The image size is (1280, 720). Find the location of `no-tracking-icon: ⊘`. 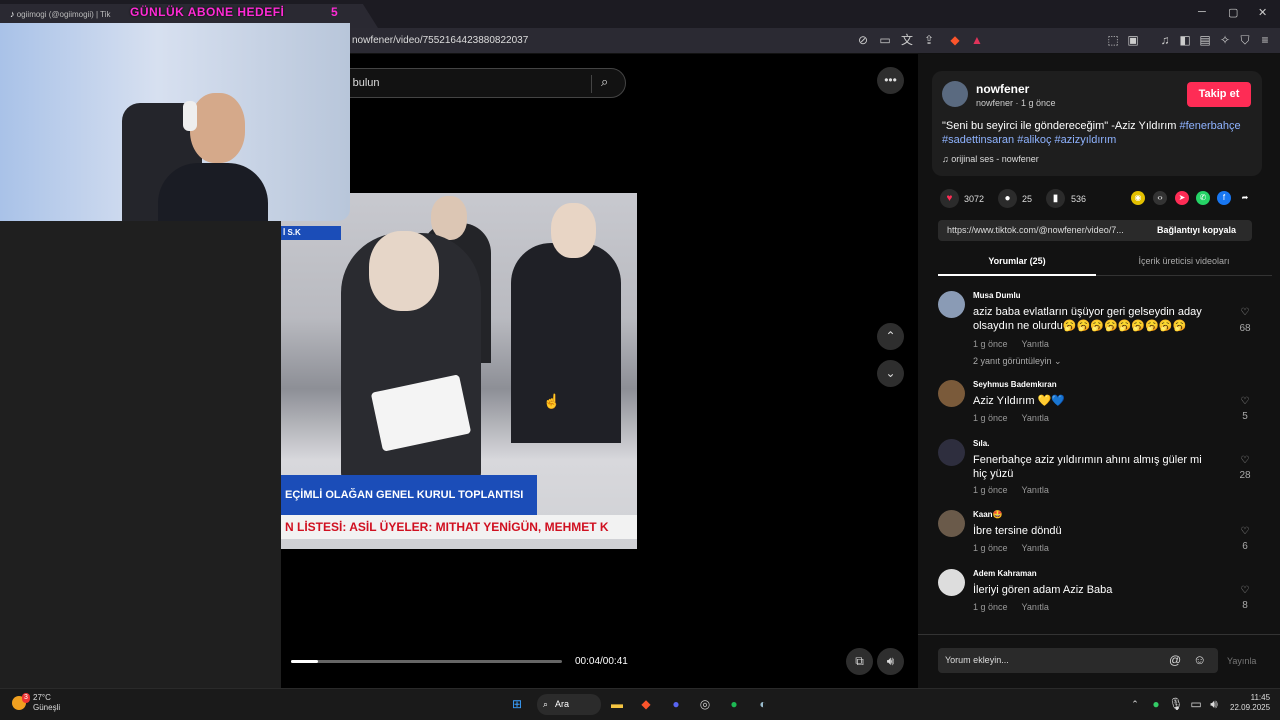

no-tracking-icon: ⊘ is located at coordinates (863, 40).